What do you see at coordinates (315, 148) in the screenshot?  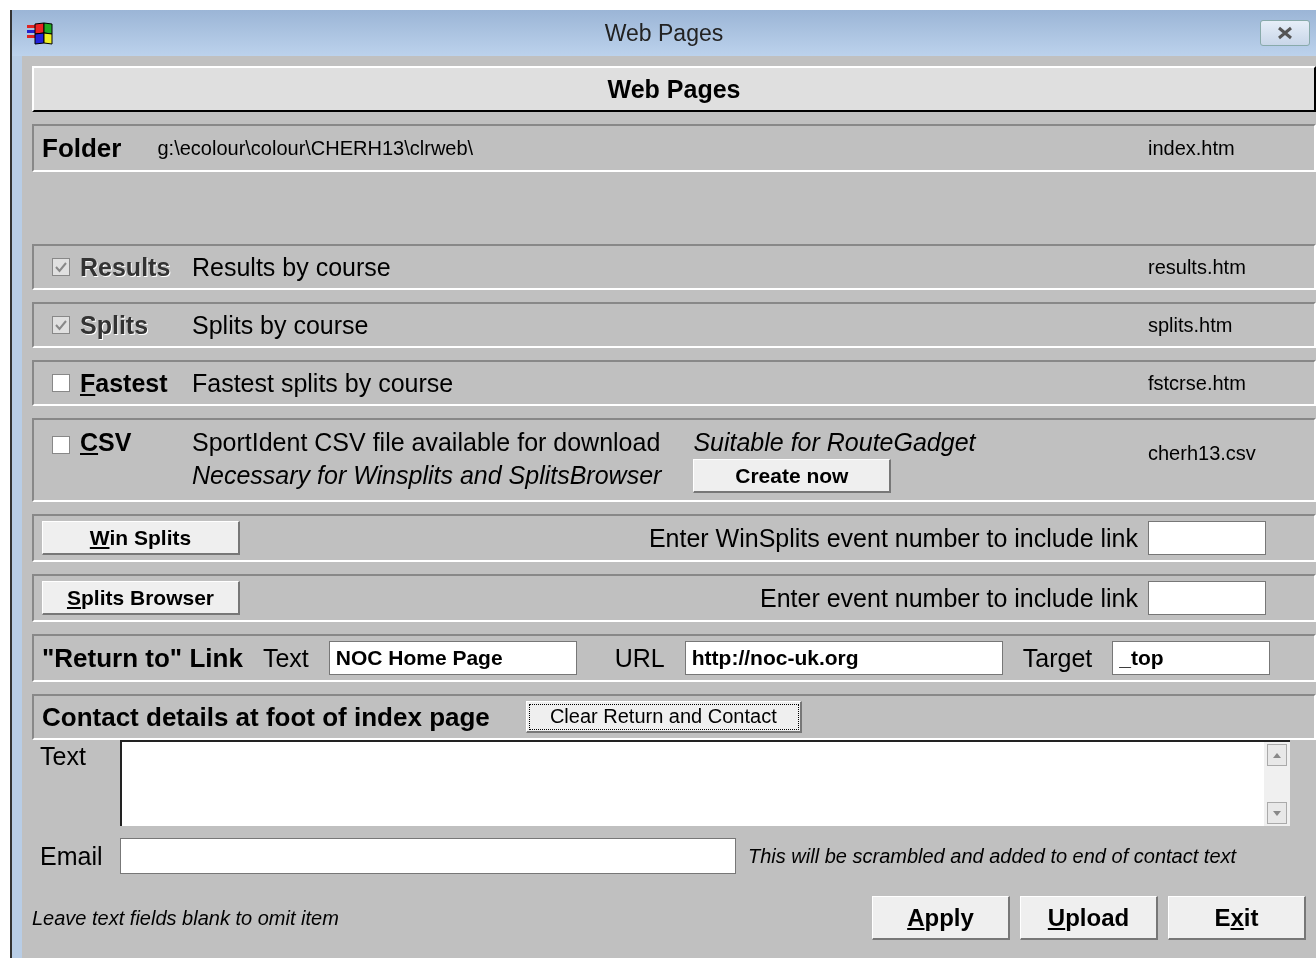 I see `folder-path: g:\ecolour\colour\CHERH13\clrweb\` at bounding box center [315, 148].